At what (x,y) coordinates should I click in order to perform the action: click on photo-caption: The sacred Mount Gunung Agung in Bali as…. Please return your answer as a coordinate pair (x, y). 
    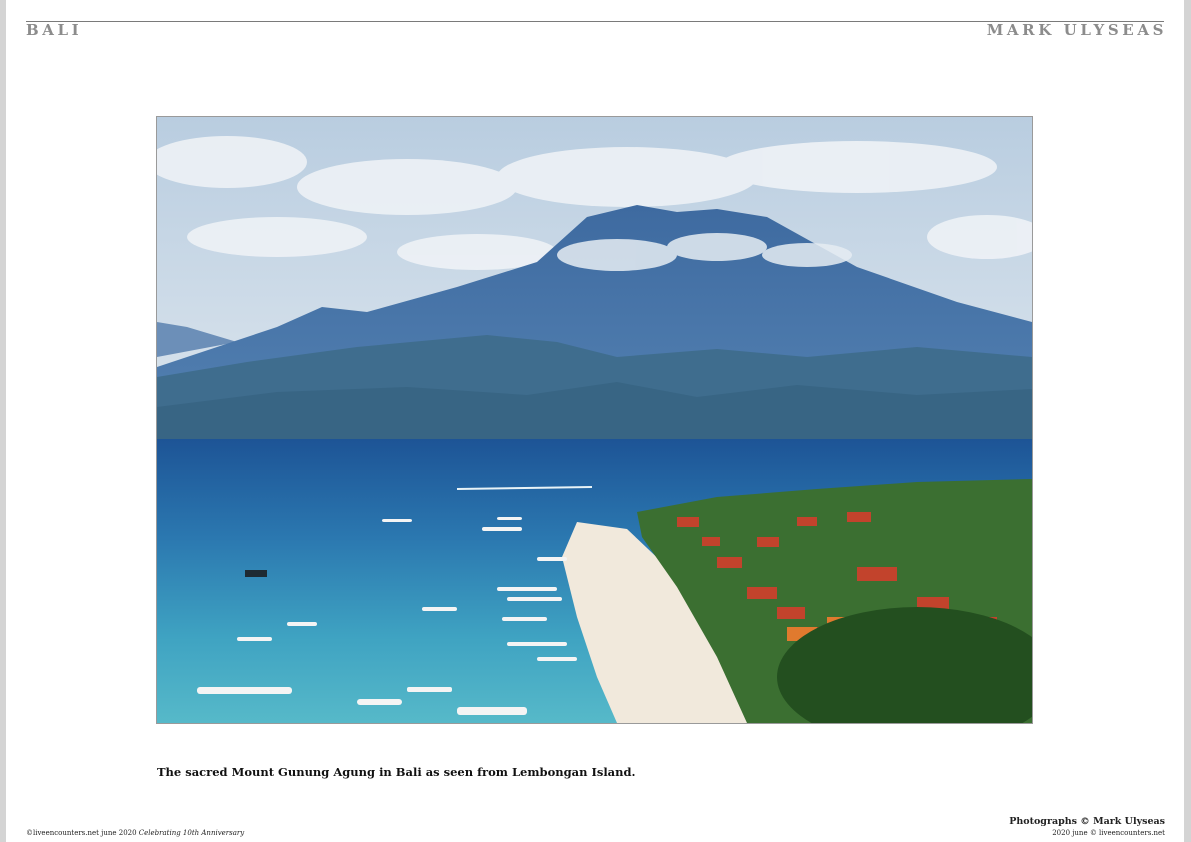
    Looking at the image, I should click on (396, 772).